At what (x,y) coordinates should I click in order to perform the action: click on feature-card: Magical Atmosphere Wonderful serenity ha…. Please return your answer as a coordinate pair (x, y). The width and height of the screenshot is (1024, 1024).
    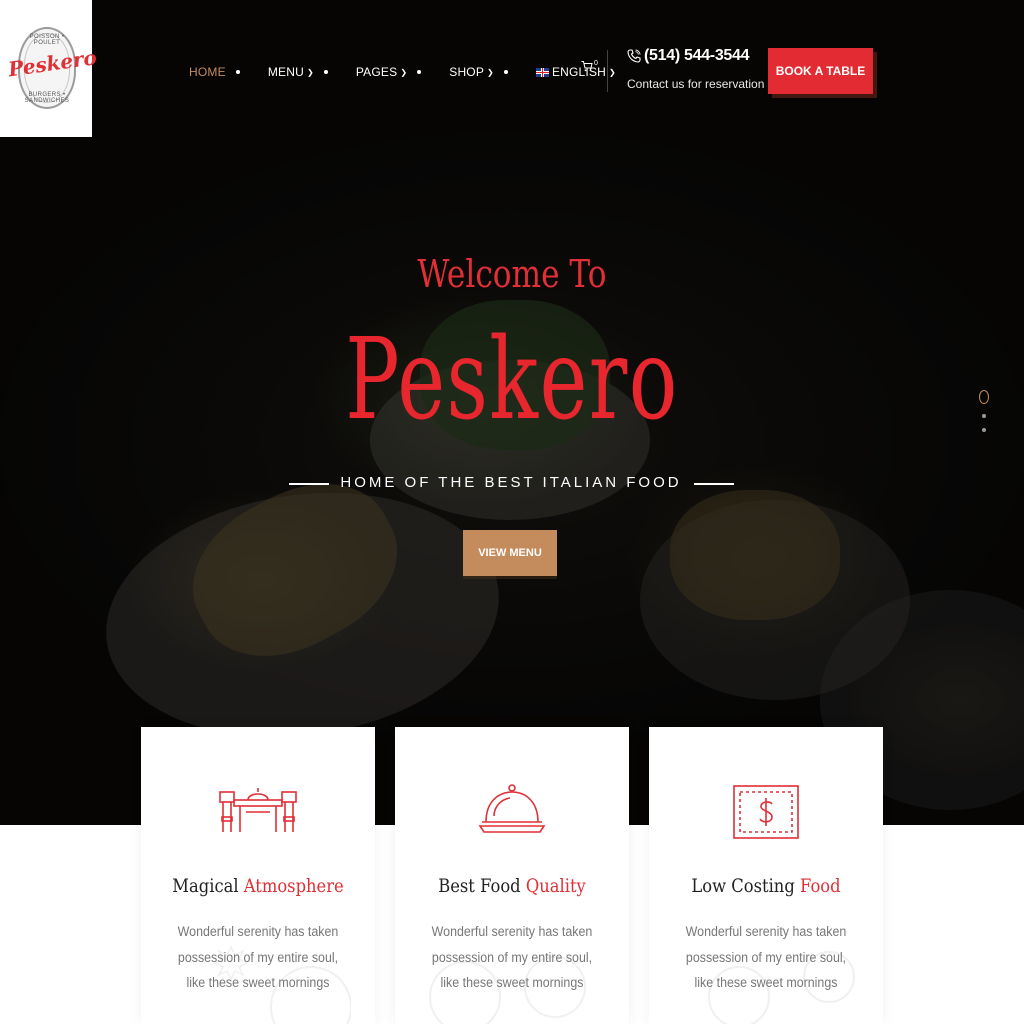
    Looking at the image, I should click on (258, 875).